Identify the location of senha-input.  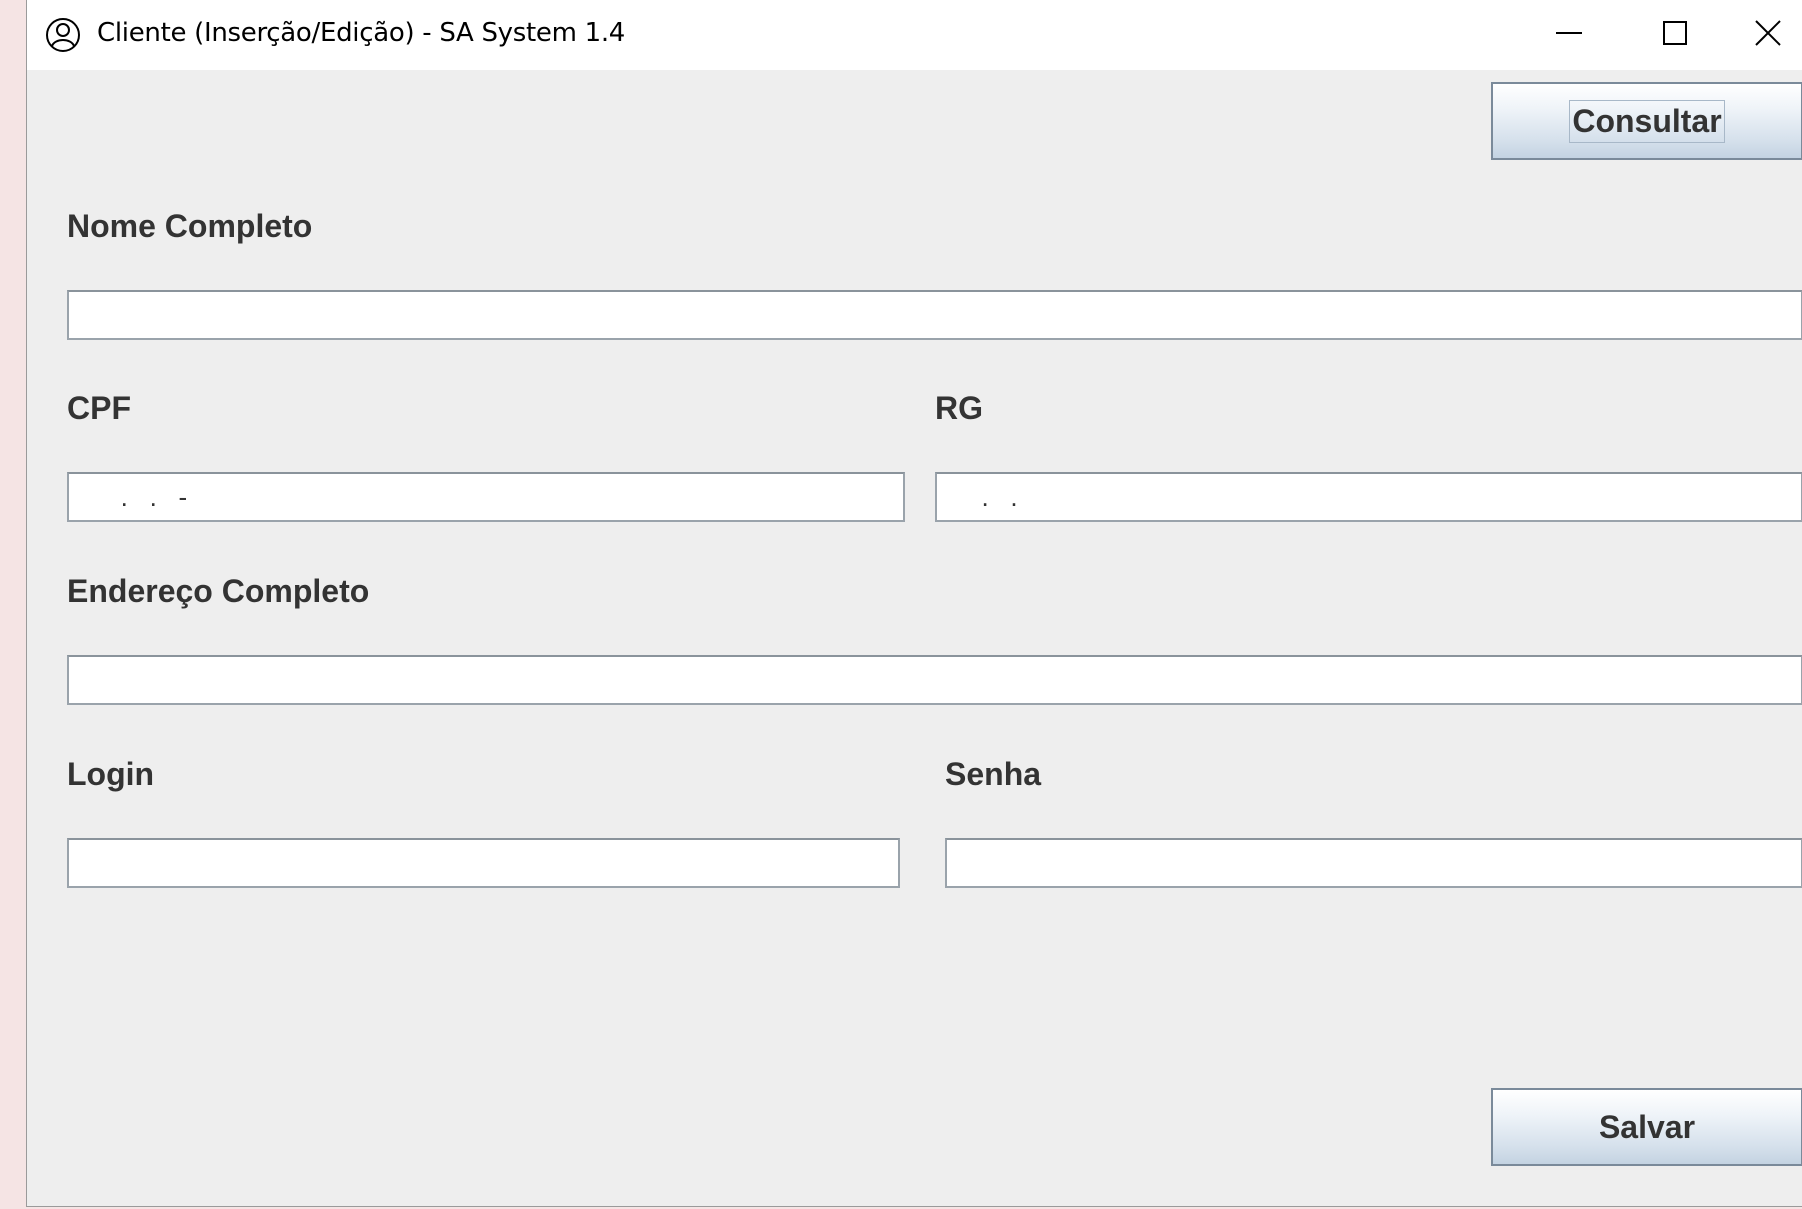
(1373, 863).